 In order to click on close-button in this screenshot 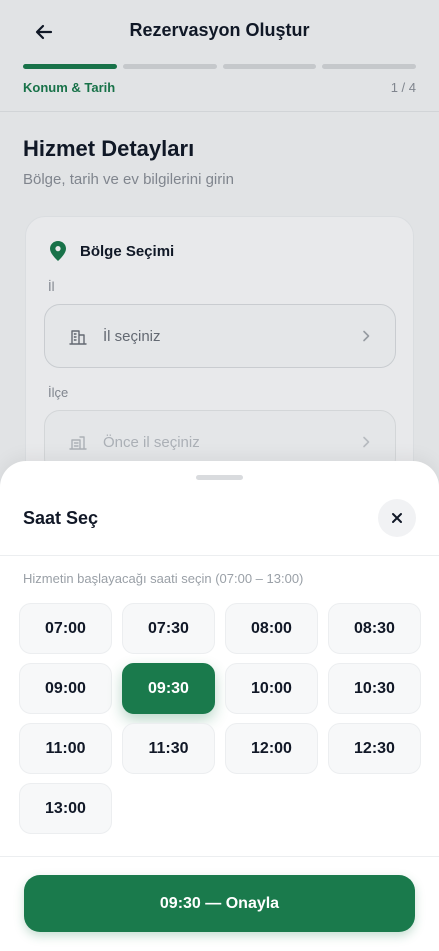, I will do `click(397, 518)`.